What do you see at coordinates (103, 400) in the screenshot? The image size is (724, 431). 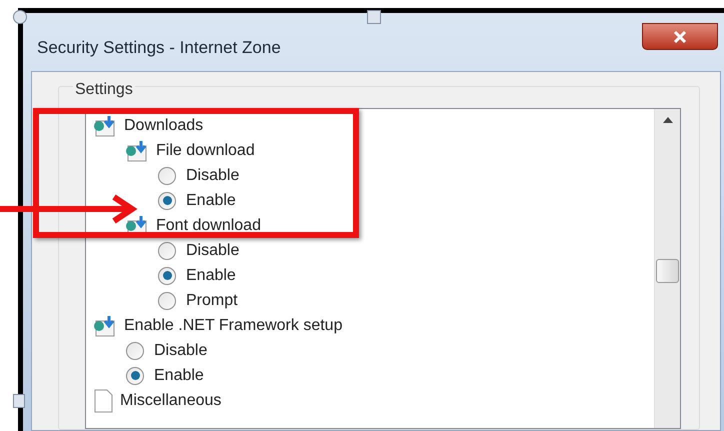 I see `page-icon` at bounding box center [103, 400].